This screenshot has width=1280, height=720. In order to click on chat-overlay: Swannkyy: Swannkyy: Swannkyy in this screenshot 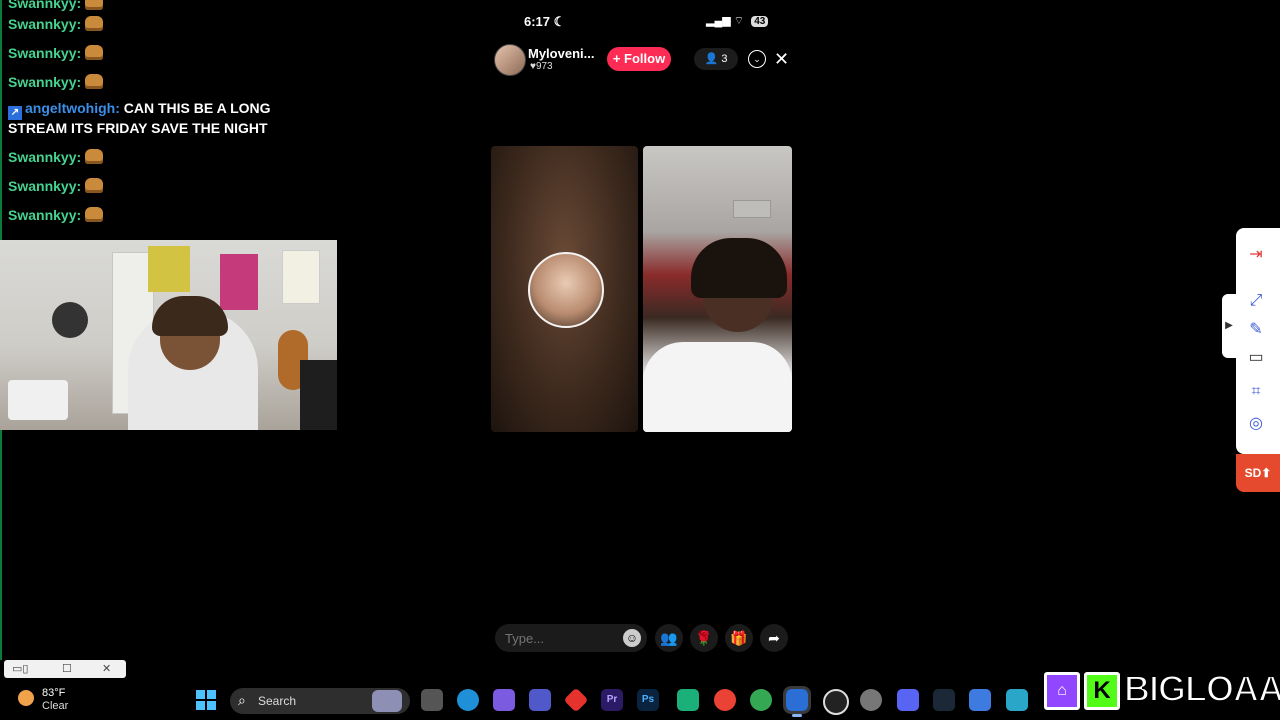, I will do `click(150, 119)`.